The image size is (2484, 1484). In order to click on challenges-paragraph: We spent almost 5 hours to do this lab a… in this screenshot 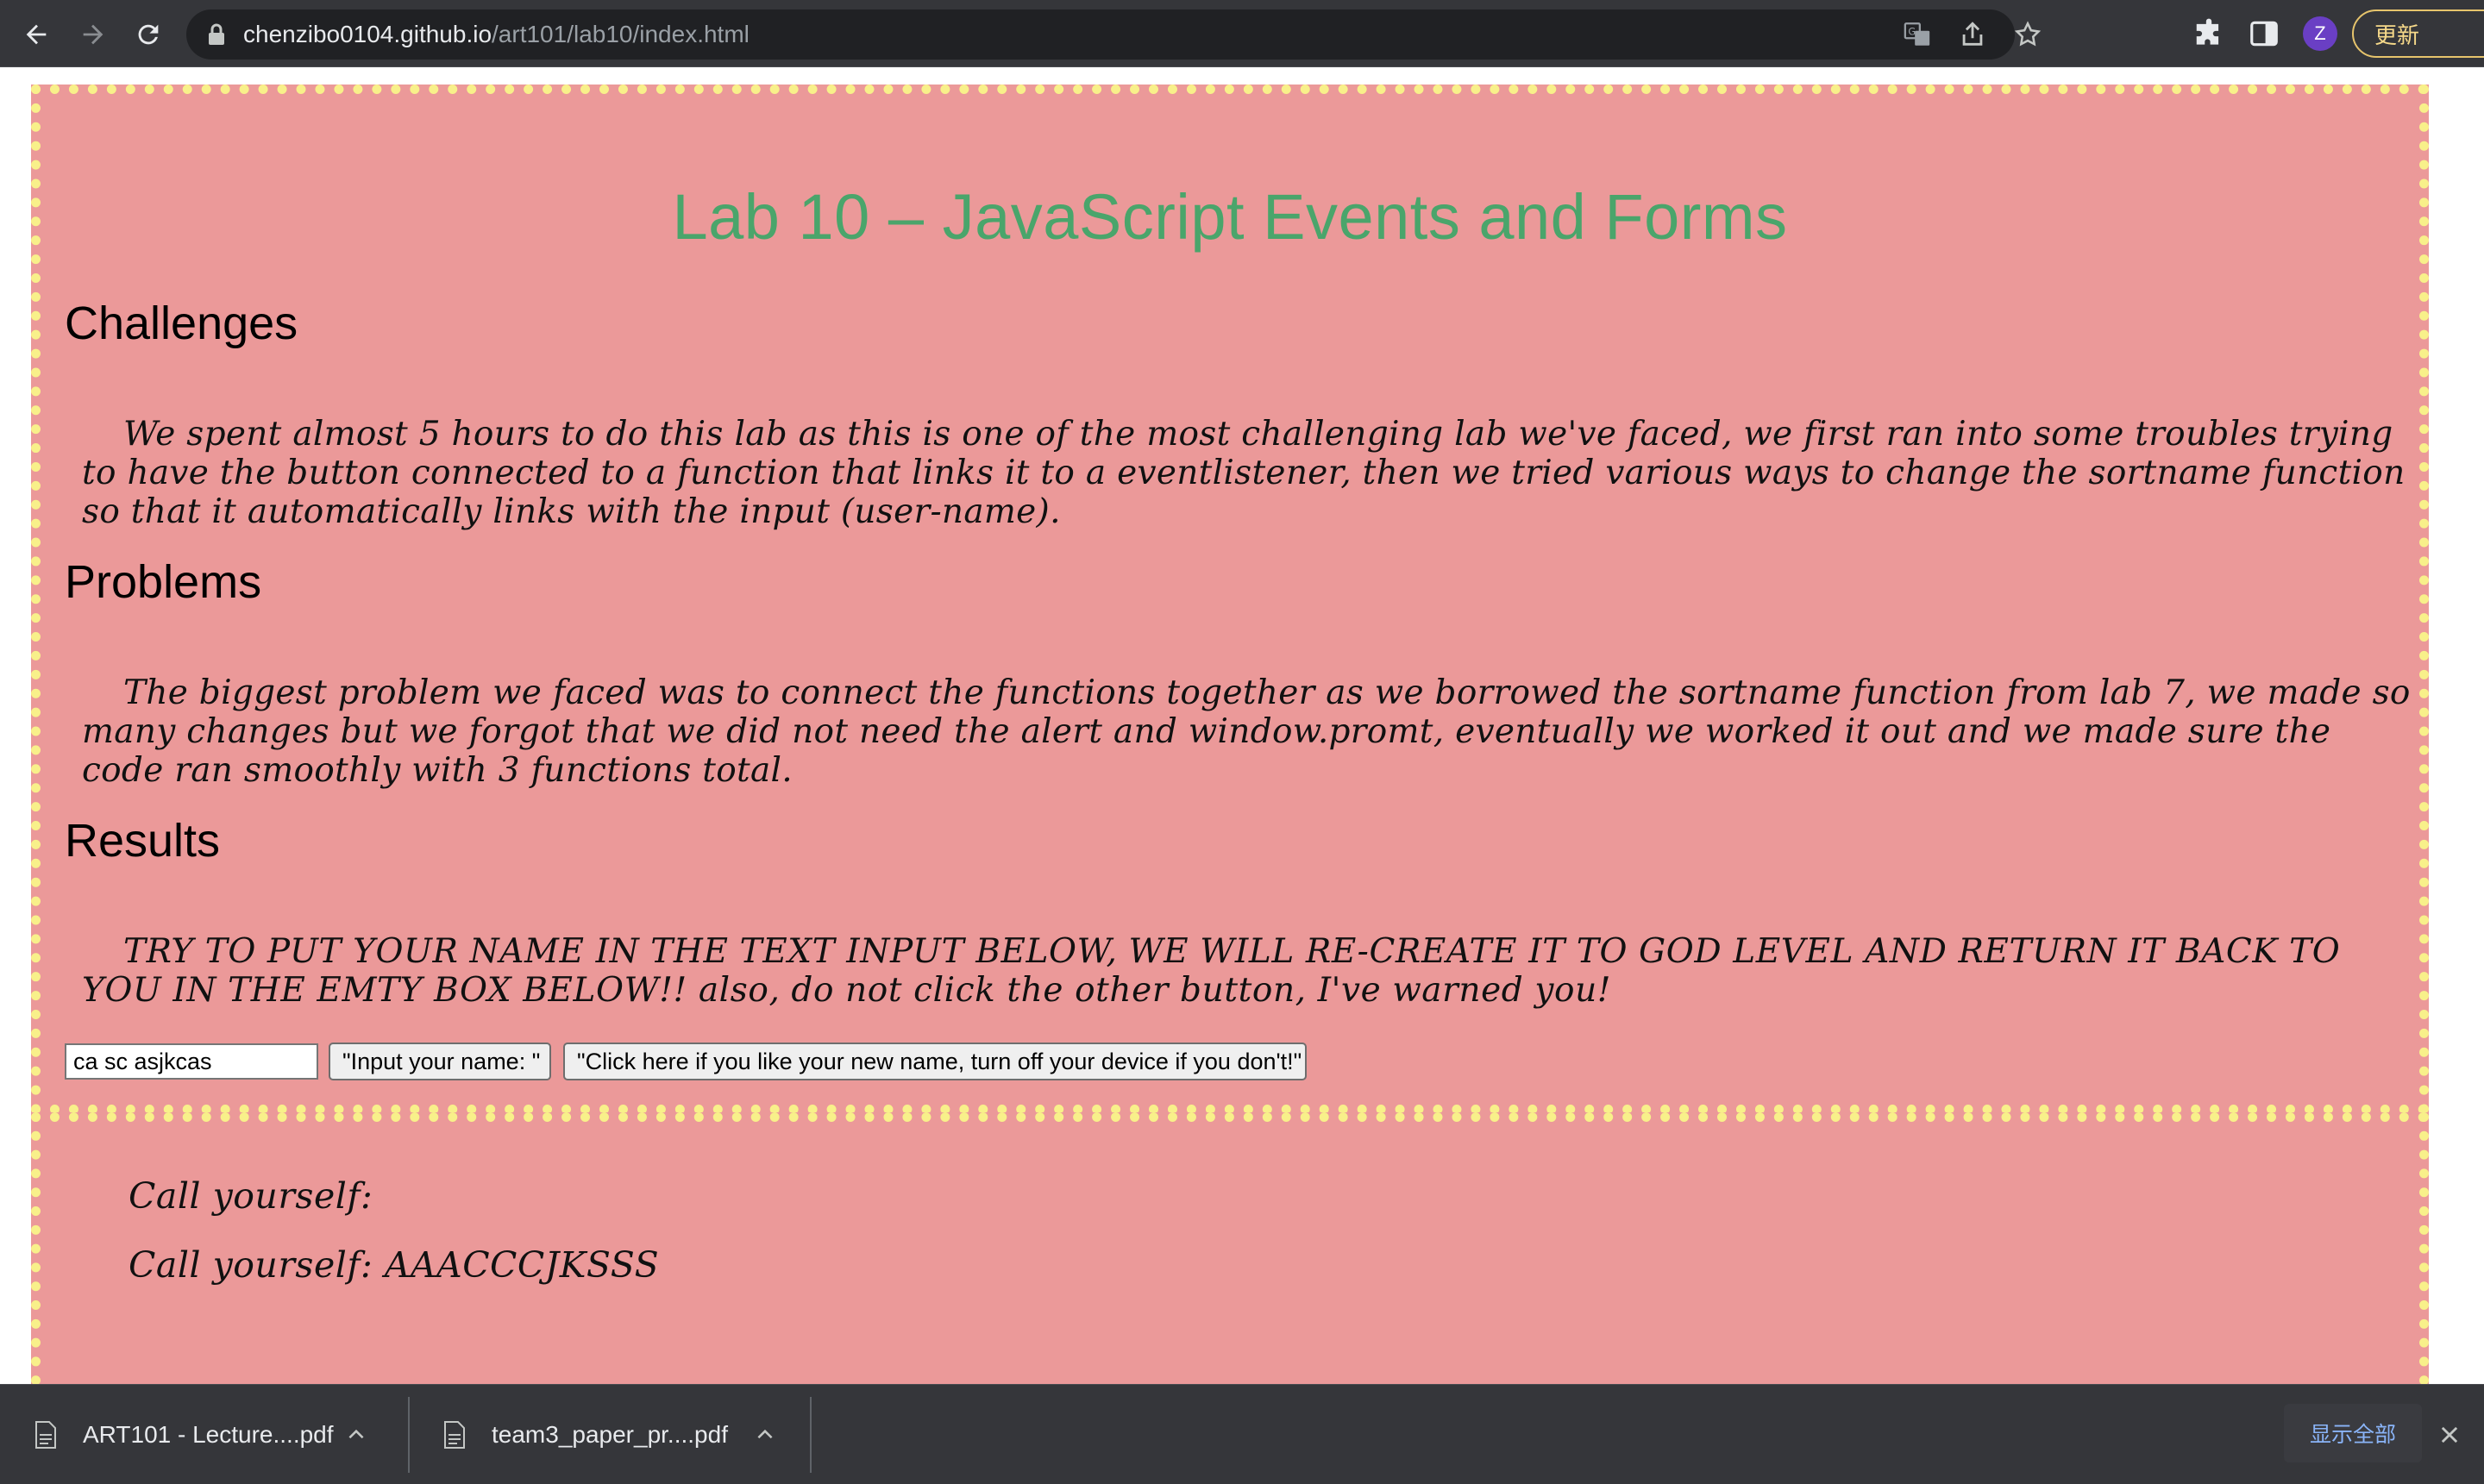, I will do `click(1244, 473)`.